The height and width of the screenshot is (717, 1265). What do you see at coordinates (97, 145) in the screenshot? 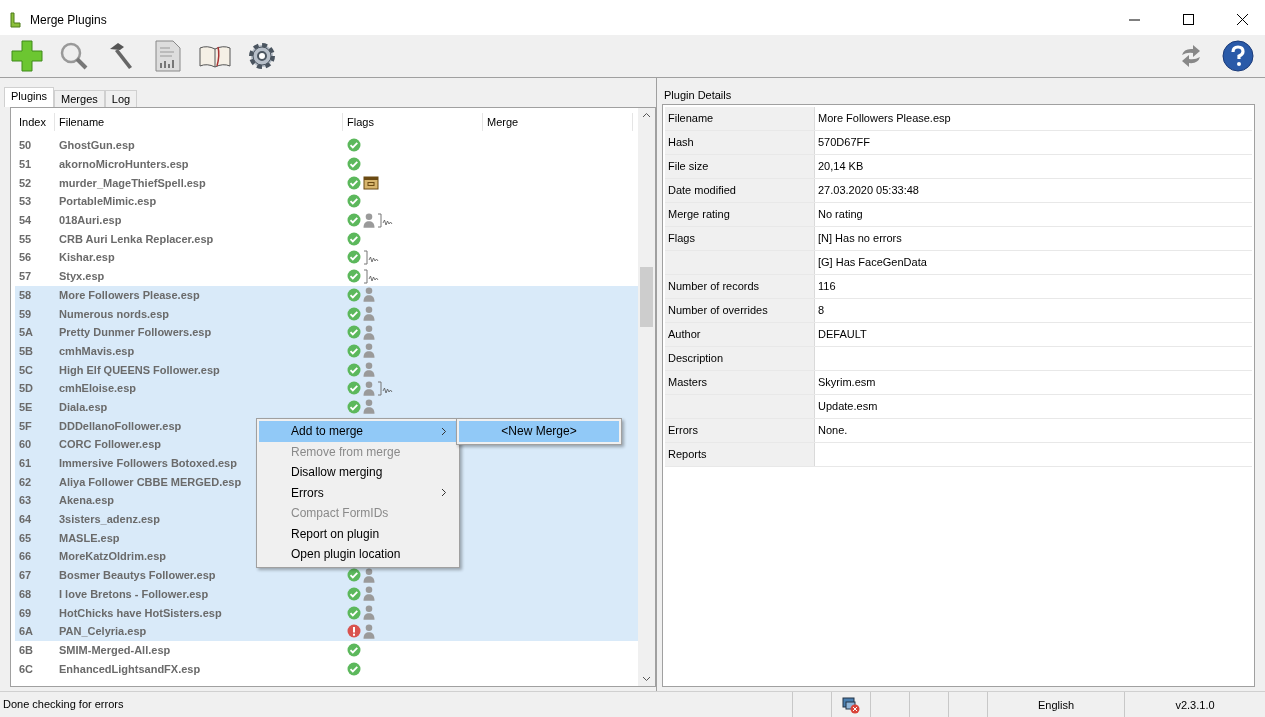
I see `filename-cell: GhostGun.esp` at bounding box center [97, 145].